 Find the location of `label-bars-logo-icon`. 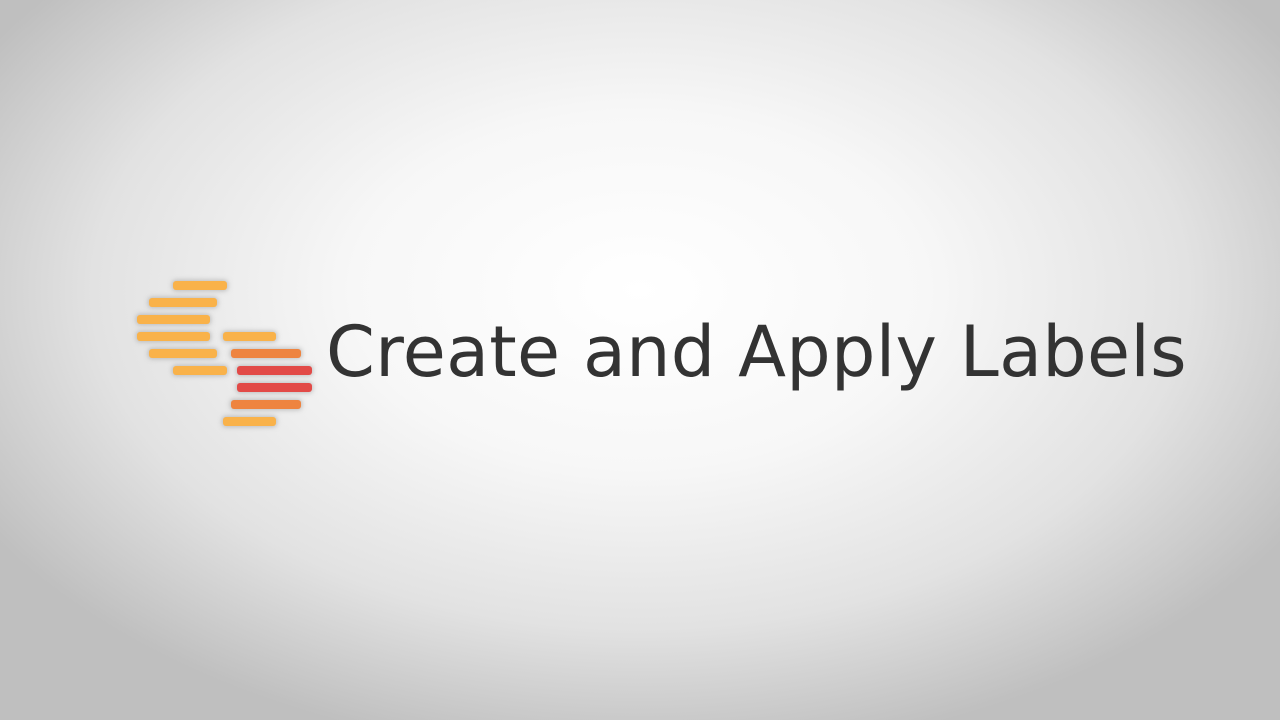

label-bars-logo-icon is located at coordinates (225, 355).